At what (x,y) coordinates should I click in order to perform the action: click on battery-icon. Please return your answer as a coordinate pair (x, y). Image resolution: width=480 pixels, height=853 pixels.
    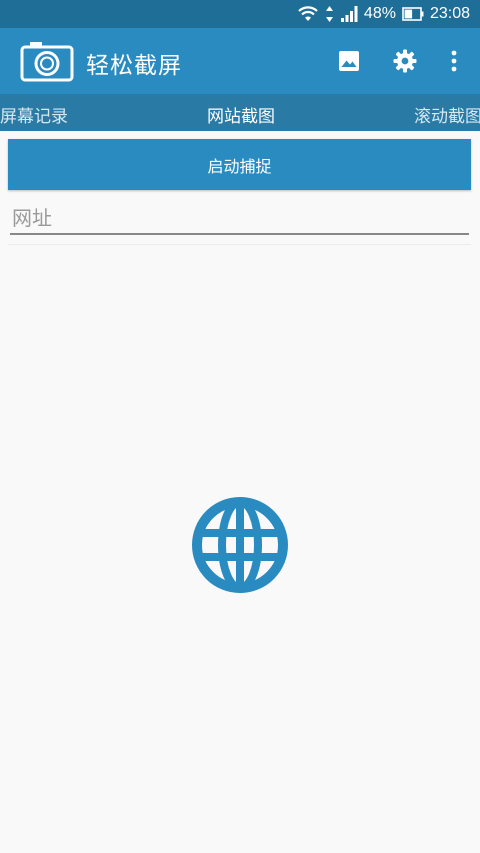
    Looking at the image, I should click on (413, 14).